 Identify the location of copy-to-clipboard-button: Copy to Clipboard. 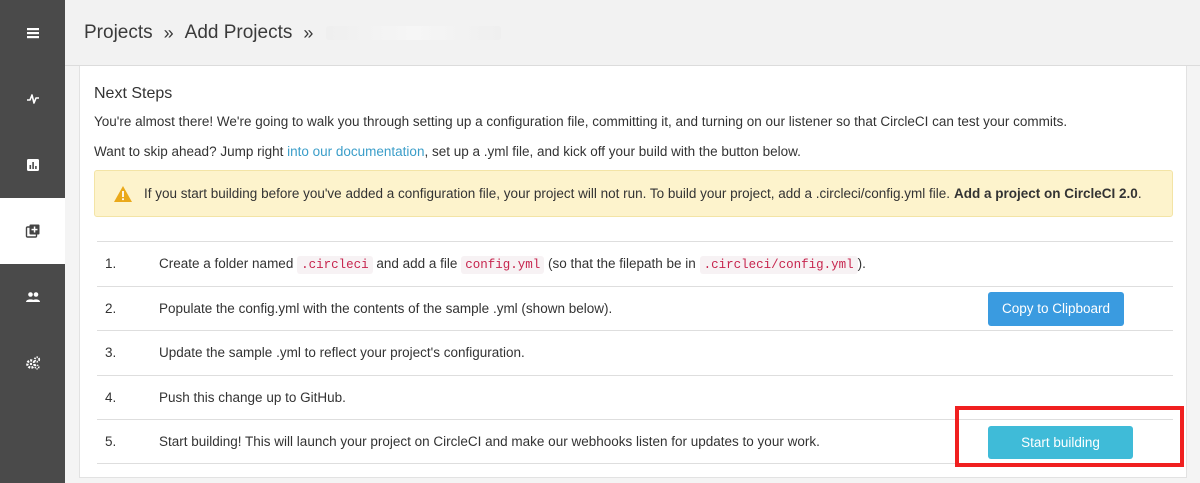
(1056, 308).